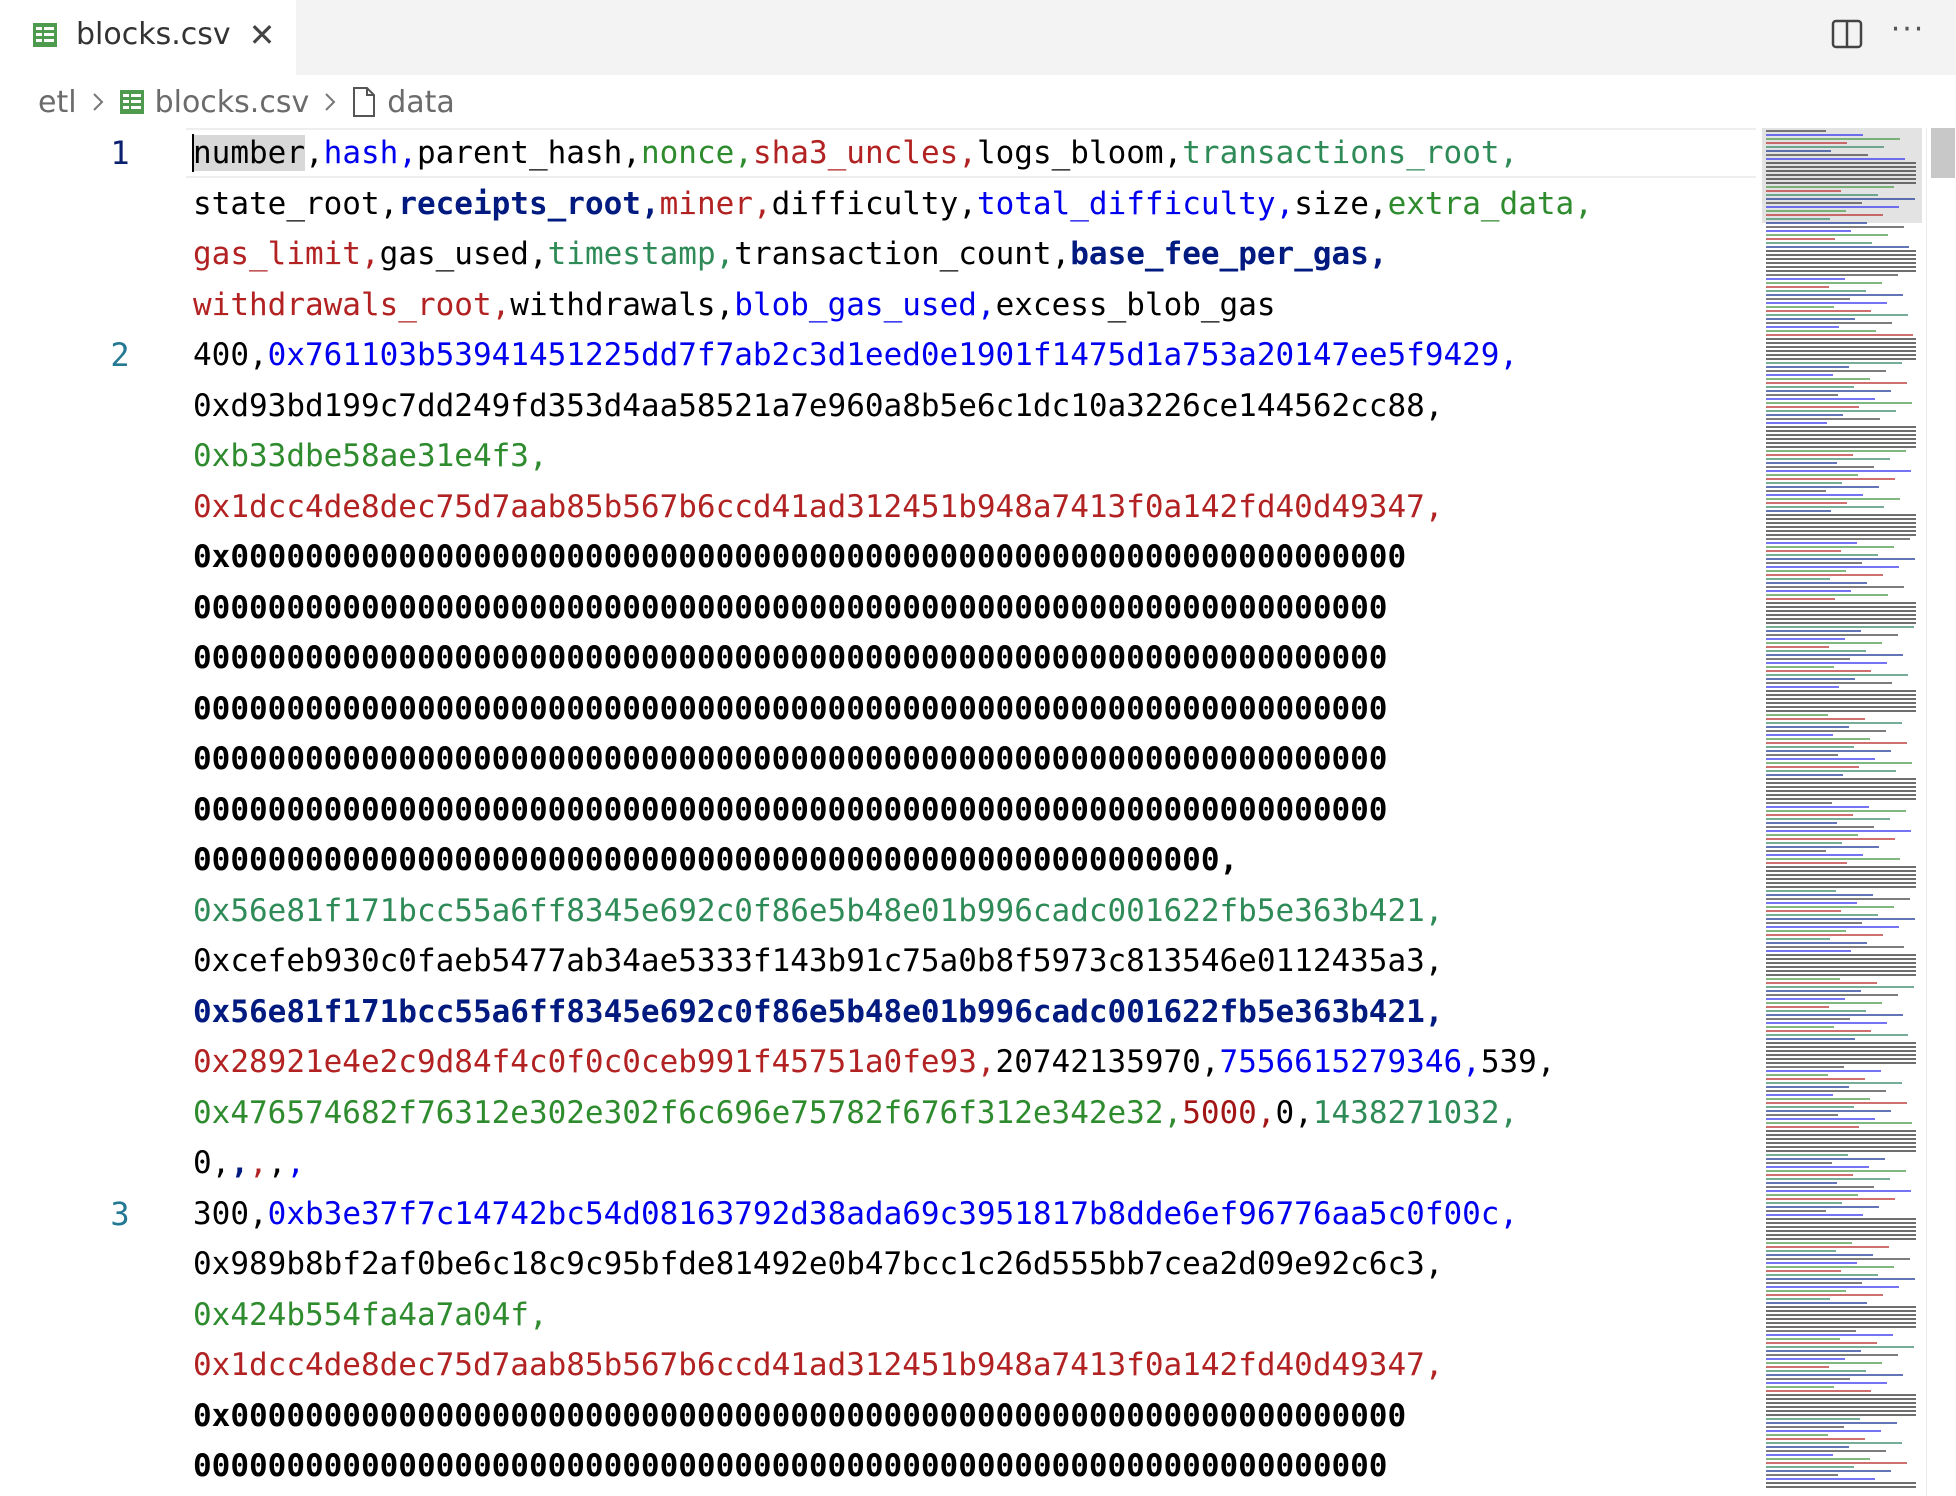 The height and width of the screenshot is (1496, 1956). Describe the element at coordinates (1943, 153) in the screenshot. I see `scrollbar-thumb` at that location.